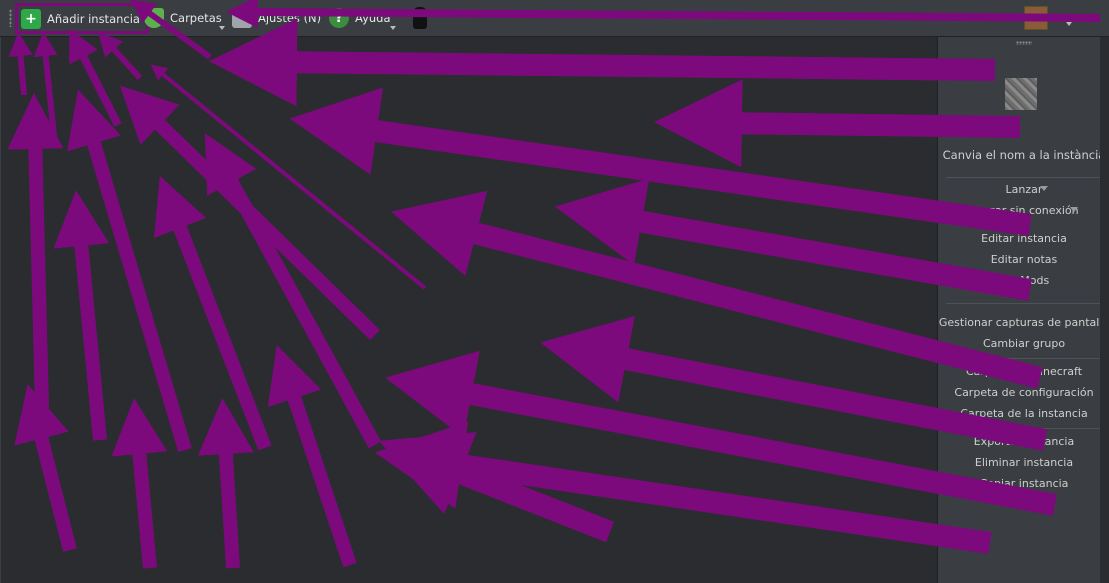 Image resolution: width=1109 pixels, height=583 pixels. Describe the element at coordinates (290, 18) in the screenshot. I see `settings-label: Ajustes (N)` at that location.